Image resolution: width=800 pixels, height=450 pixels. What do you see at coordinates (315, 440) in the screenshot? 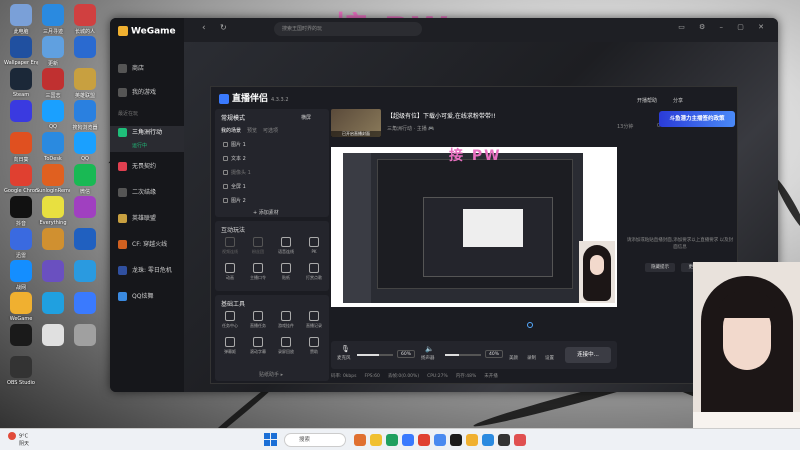
I see `taskbar-search: 搜索` at bounding box center [315, 440].